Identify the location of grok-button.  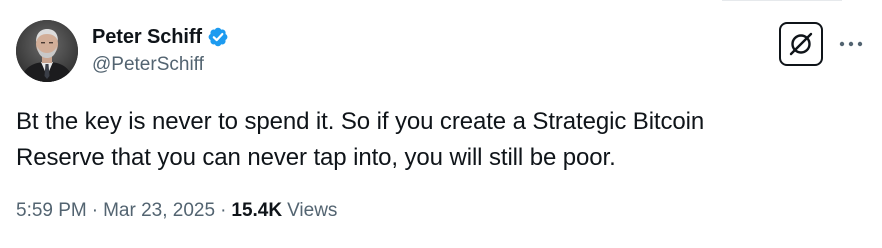
(801, 44).